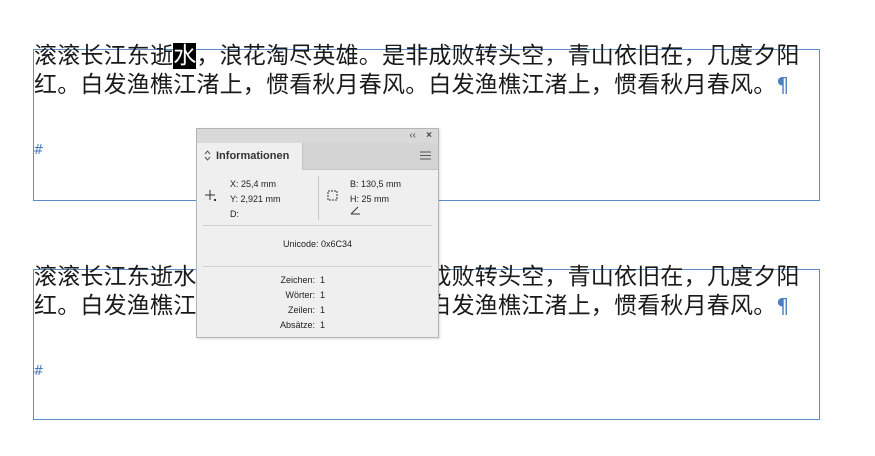 This screenshot has height=456, width=875. Describe the element at coordinates (211, 196) in the screenshot. I see `crosshair-icon` at that location.